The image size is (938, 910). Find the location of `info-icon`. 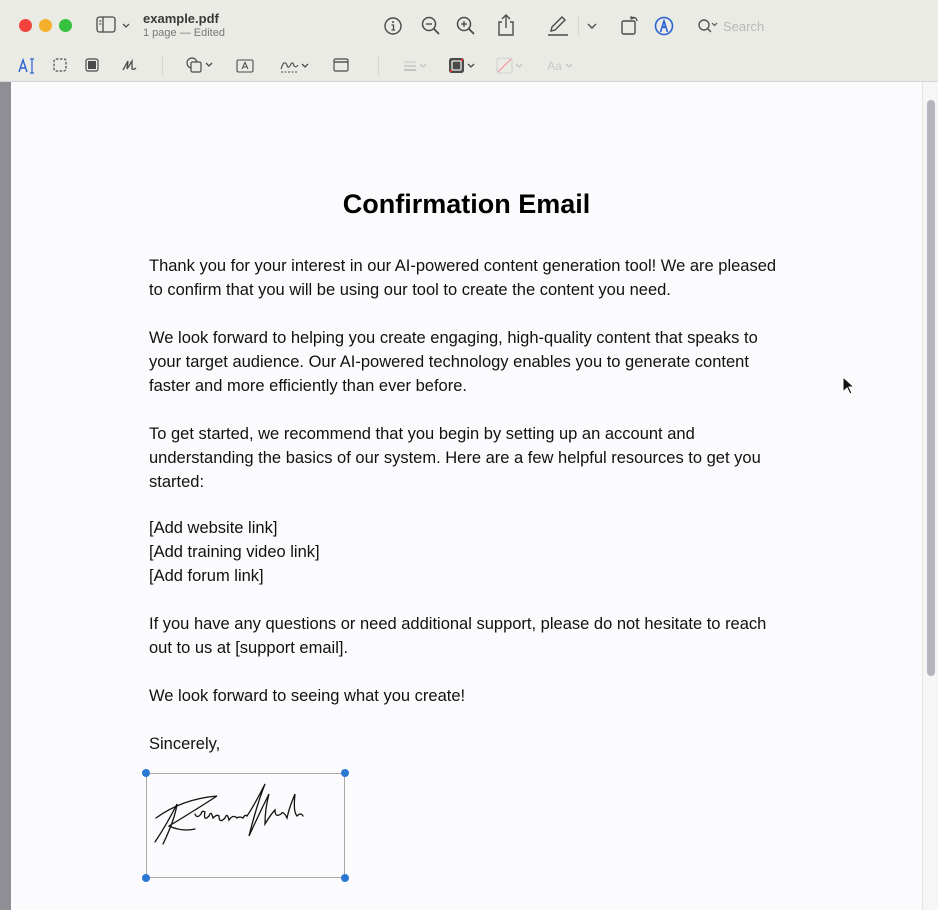

info-icon is located at coordinates (393, 26).